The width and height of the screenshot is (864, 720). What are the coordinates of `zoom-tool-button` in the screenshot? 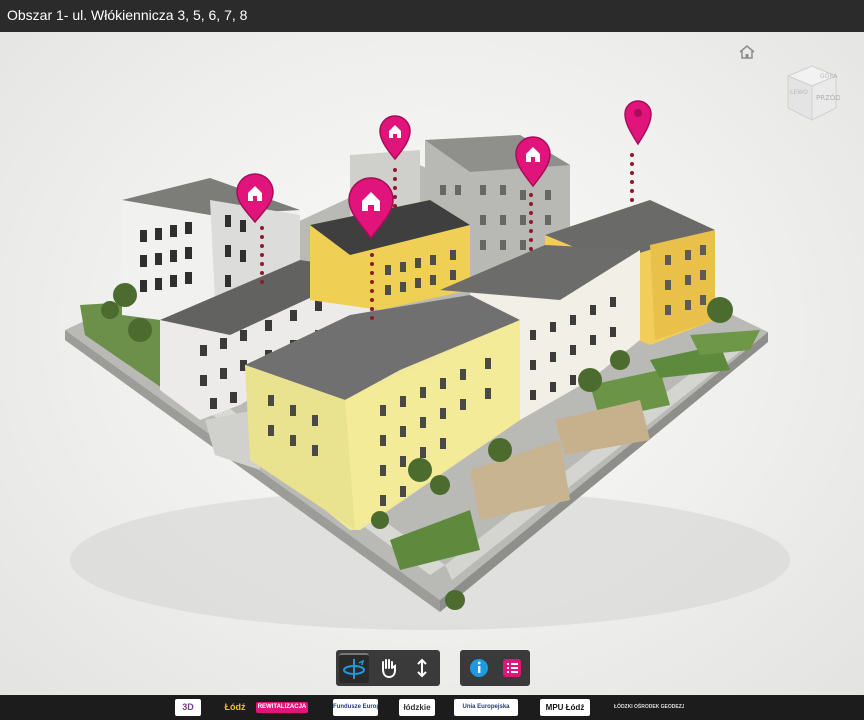 It's located at (422, 668).